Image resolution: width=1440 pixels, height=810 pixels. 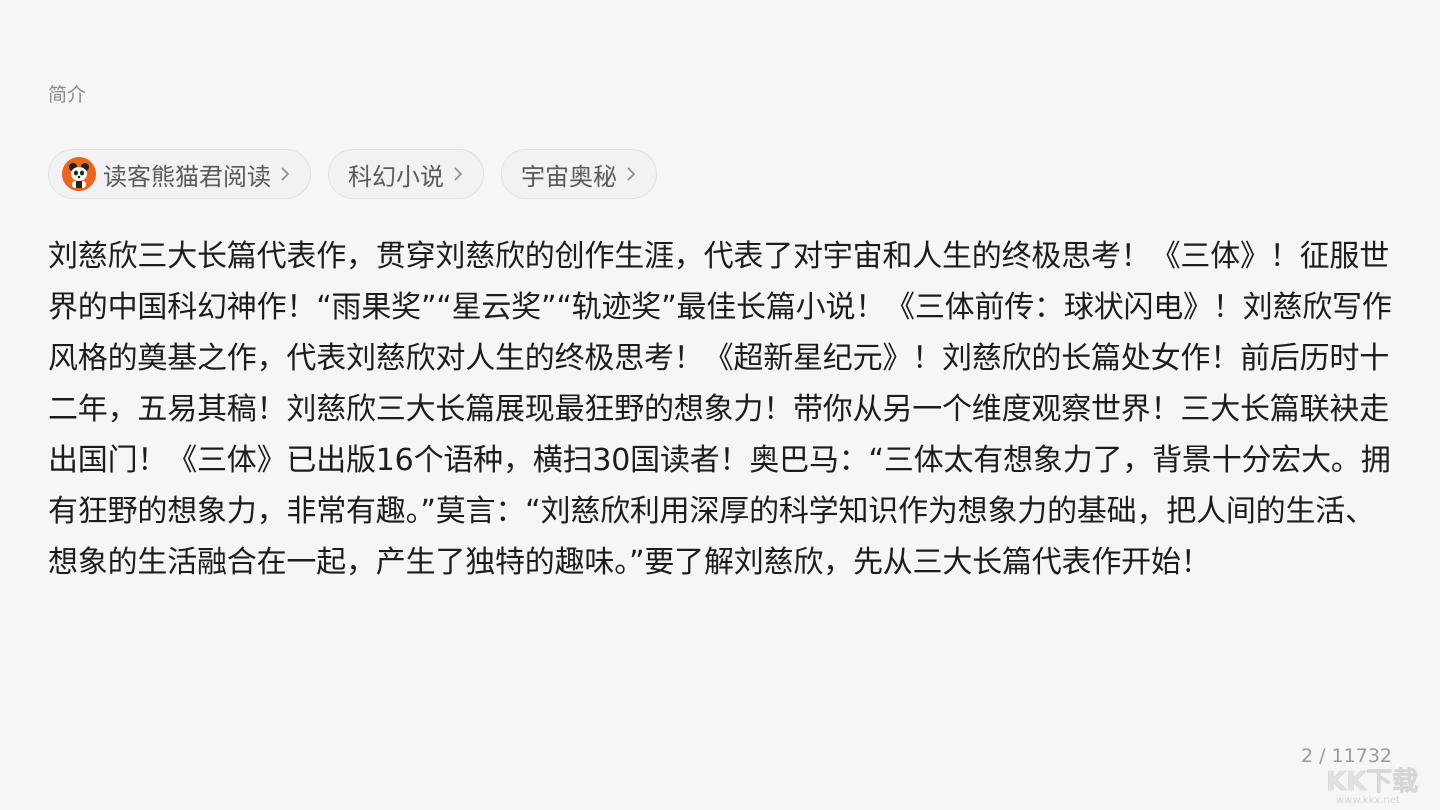 I want to click on tag-genre: 科幻小说, so click(x=406, y=174).